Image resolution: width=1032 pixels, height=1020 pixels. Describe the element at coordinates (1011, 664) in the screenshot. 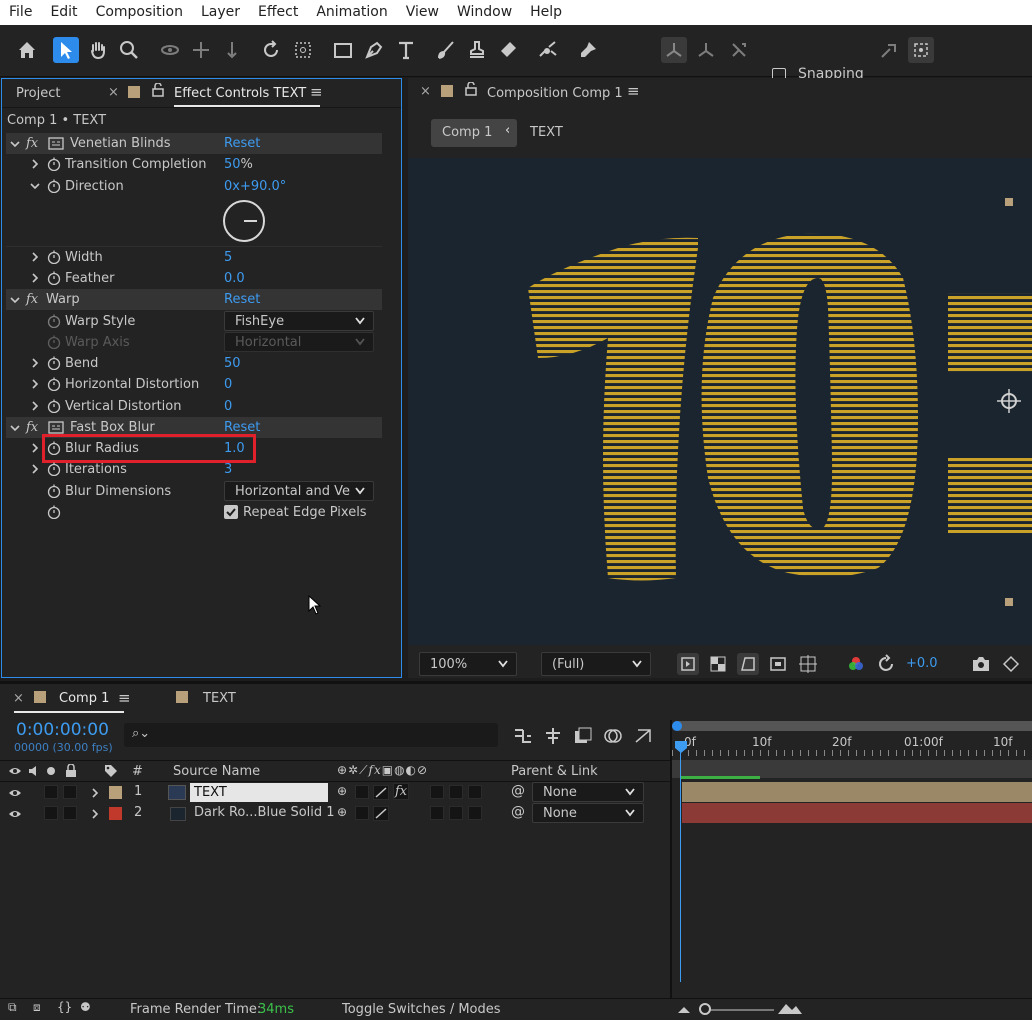

I see `show-snapshot-icon` at that location.